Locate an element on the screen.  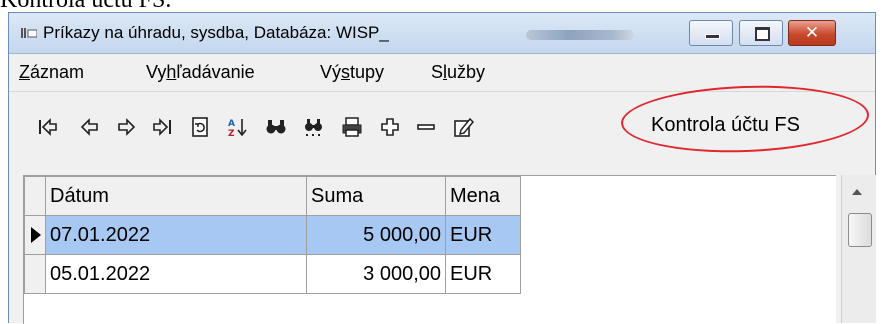
grid-header-row: Dátum Suma Mena is located at coordinates (272, 196).